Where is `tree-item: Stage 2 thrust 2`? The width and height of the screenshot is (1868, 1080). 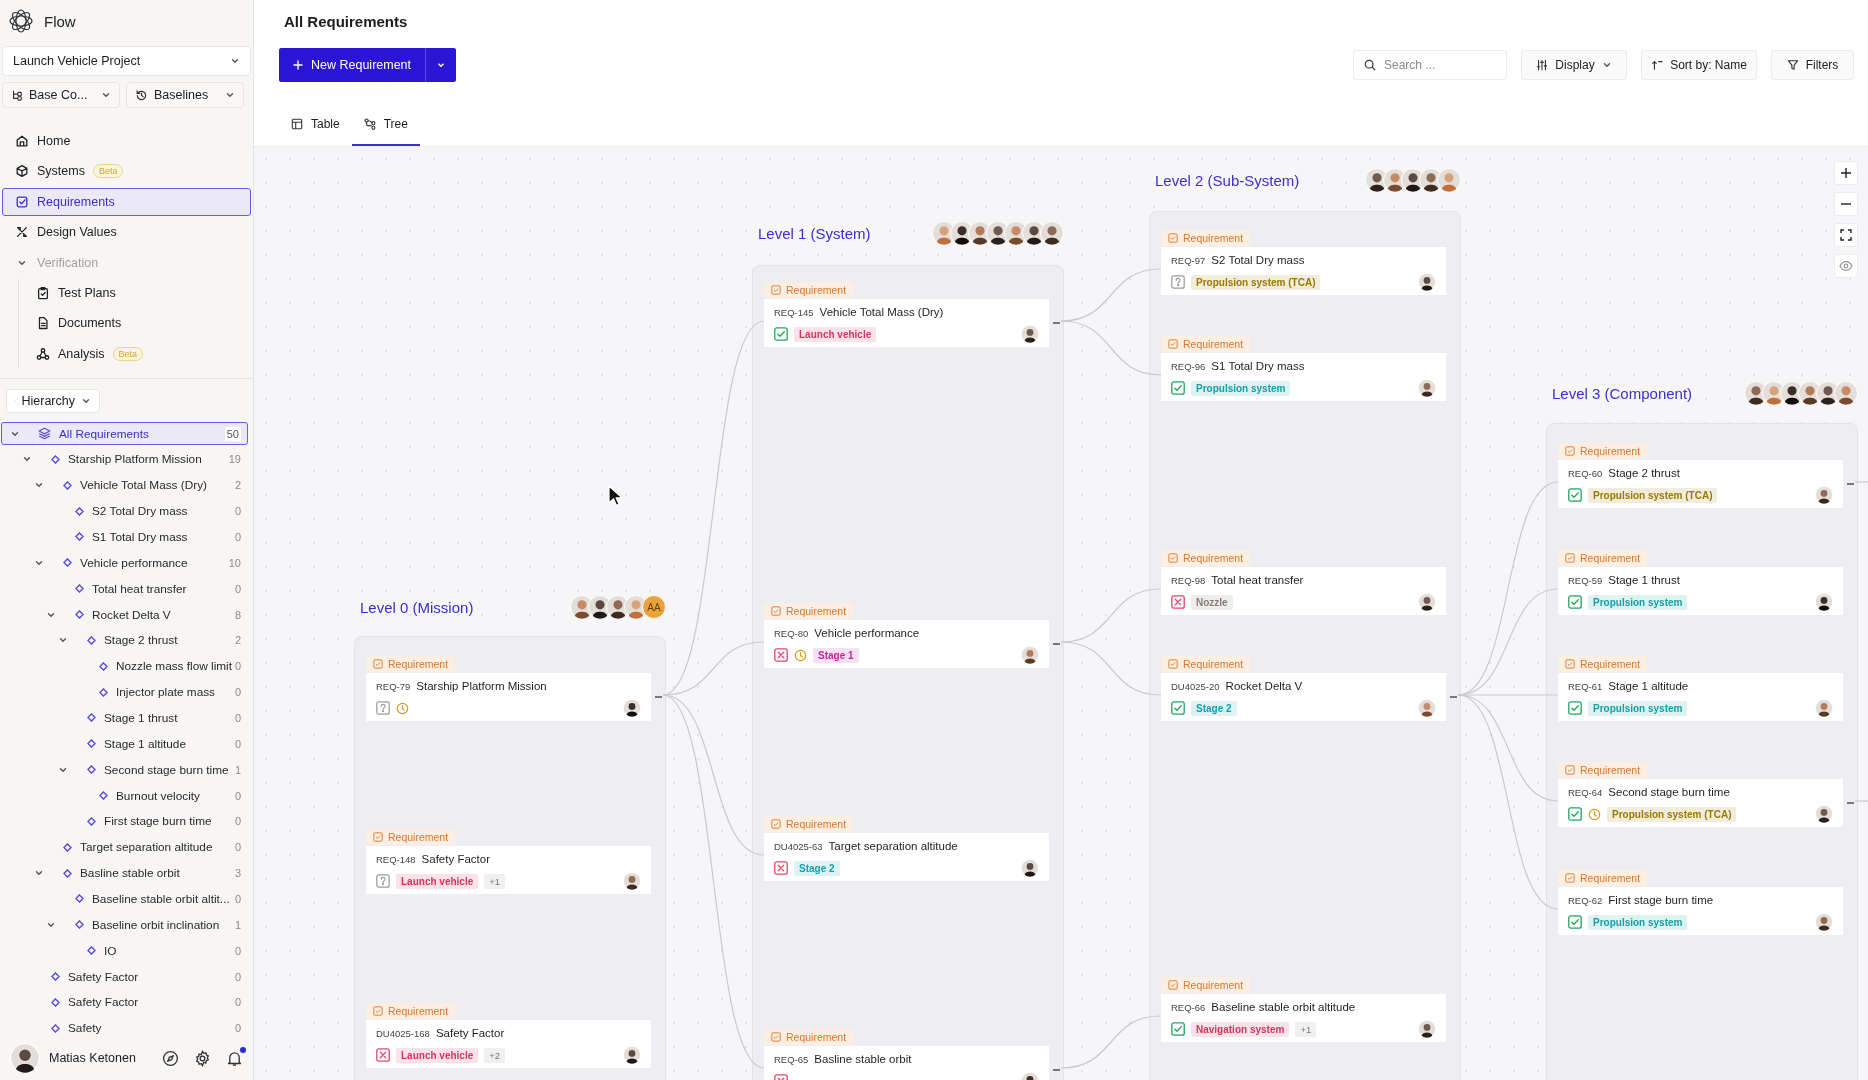 tree-item: Stage 2 thrust 2 is located at coordinates (124, 640).